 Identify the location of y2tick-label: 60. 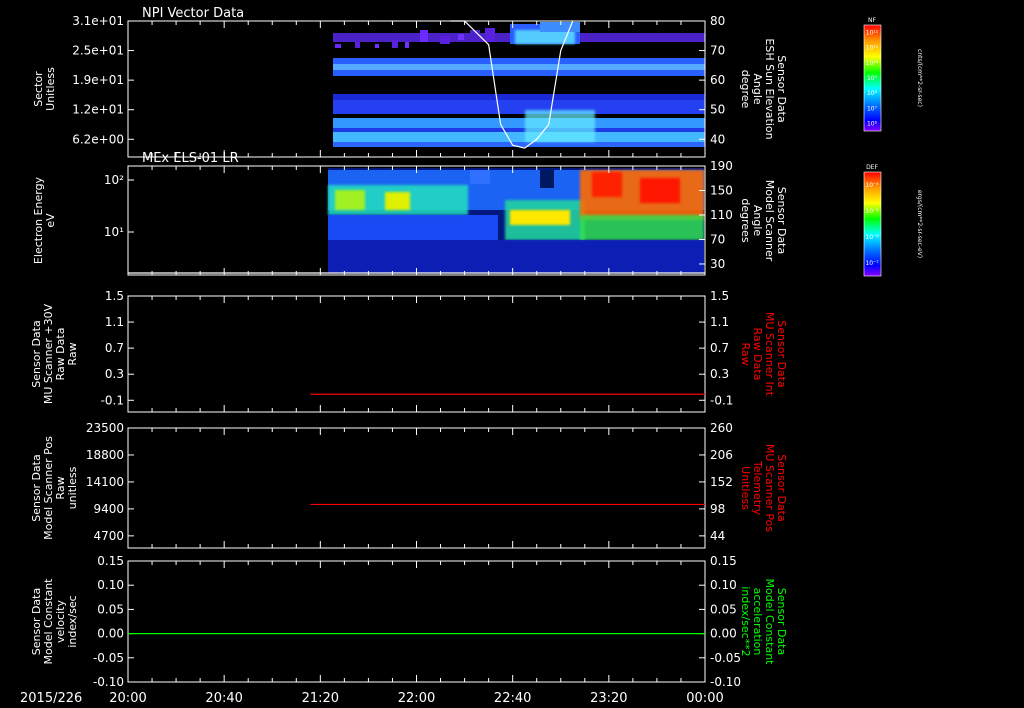
(717, 80).